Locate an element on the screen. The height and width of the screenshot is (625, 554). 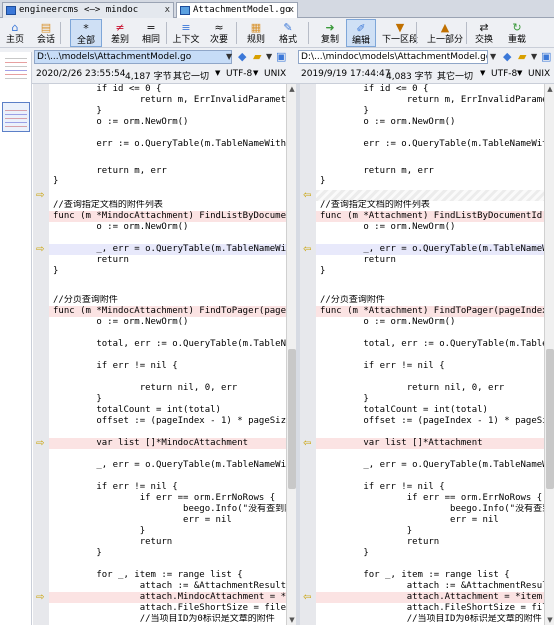
left-code-line: offset := (pageIndex - 1) * pageSize is located at coordinates (167, 421).